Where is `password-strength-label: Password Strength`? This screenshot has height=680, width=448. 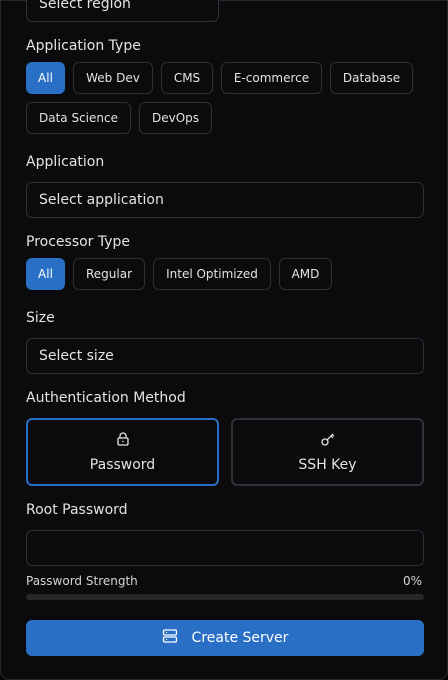 password-strength-label: Password Strength is located at coordinates (82, 581).